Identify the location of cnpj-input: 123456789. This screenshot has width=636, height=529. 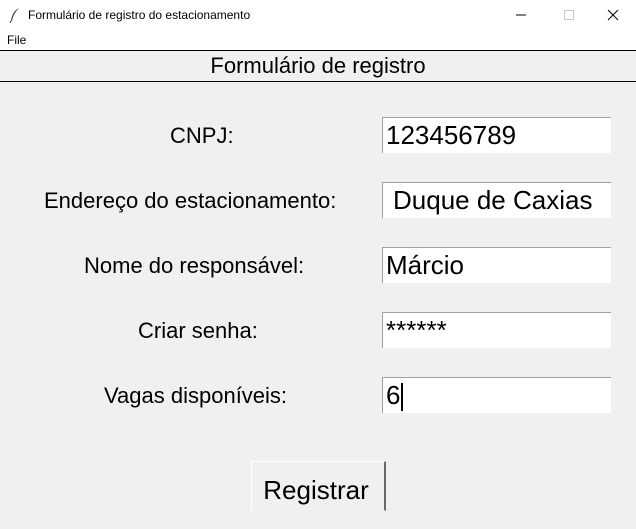
(496, 135).